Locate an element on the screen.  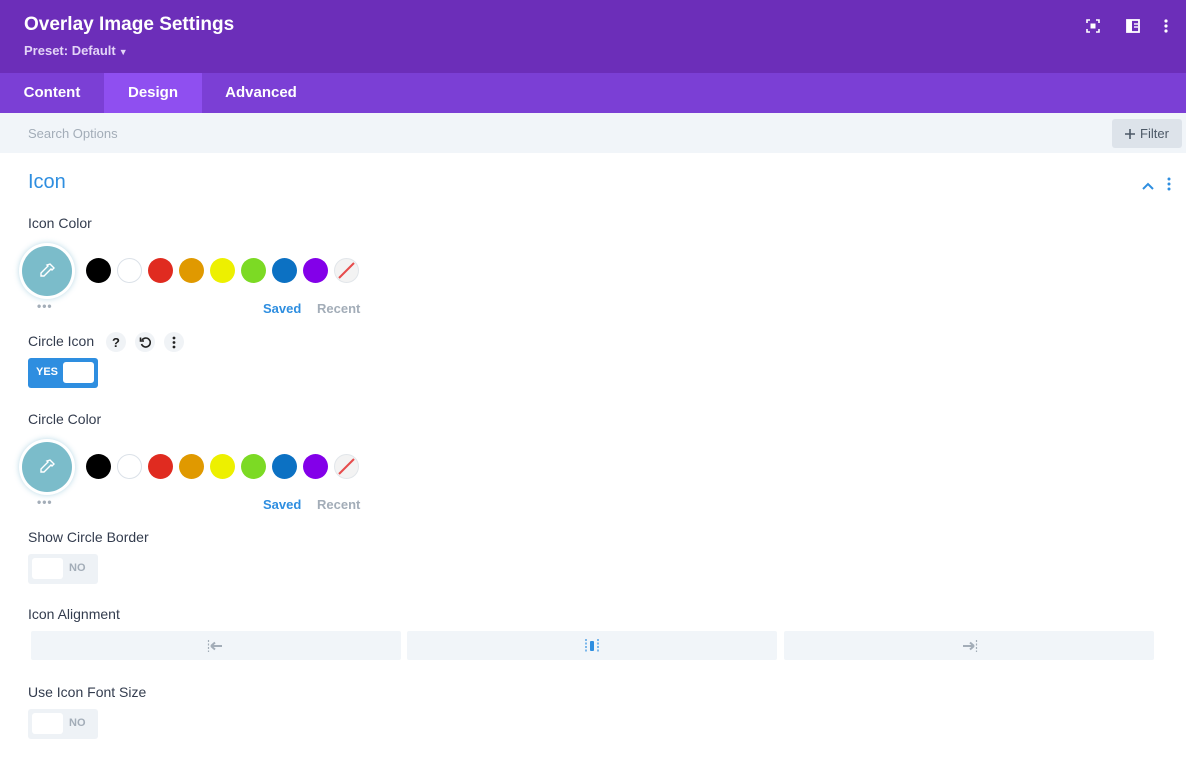
circle-color-picker-button is located at coordinates (47, 467).